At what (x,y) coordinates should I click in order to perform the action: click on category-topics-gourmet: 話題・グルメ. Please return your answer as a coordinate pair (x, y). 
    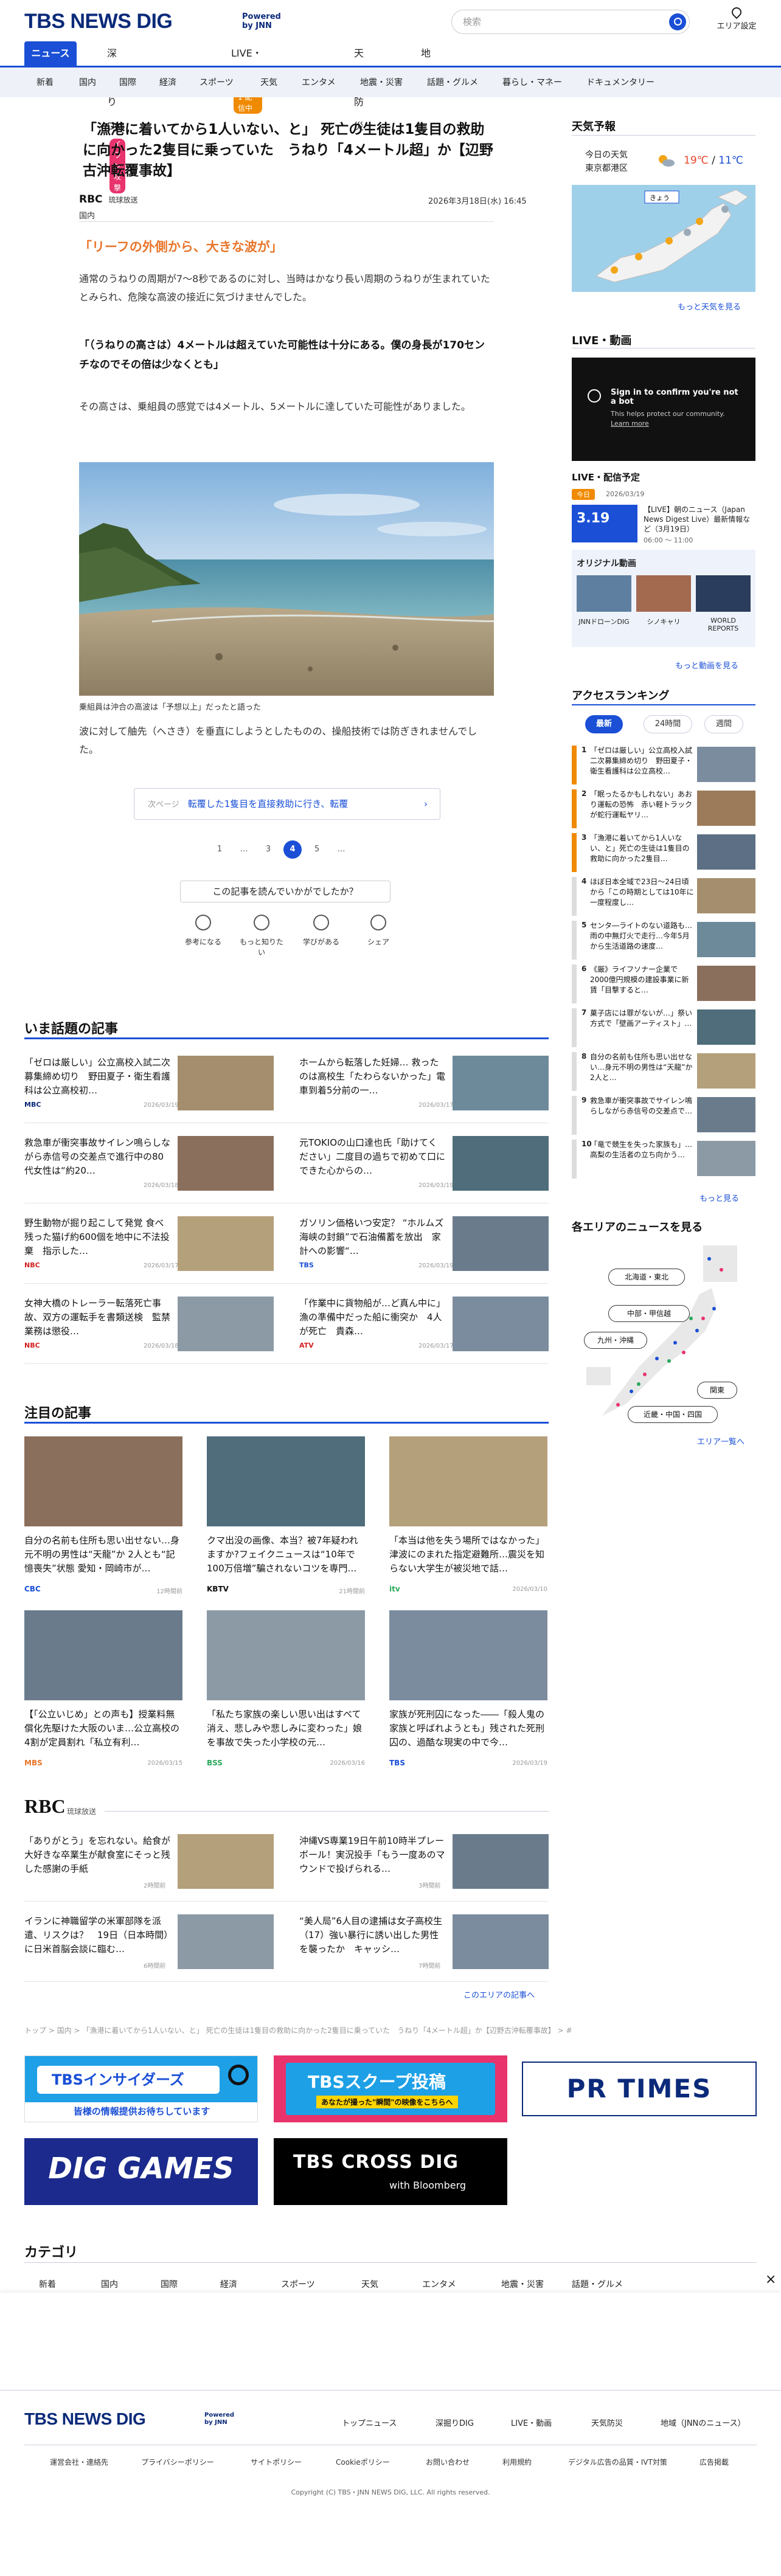
    Looking at the image, I should click on (597, 2284).